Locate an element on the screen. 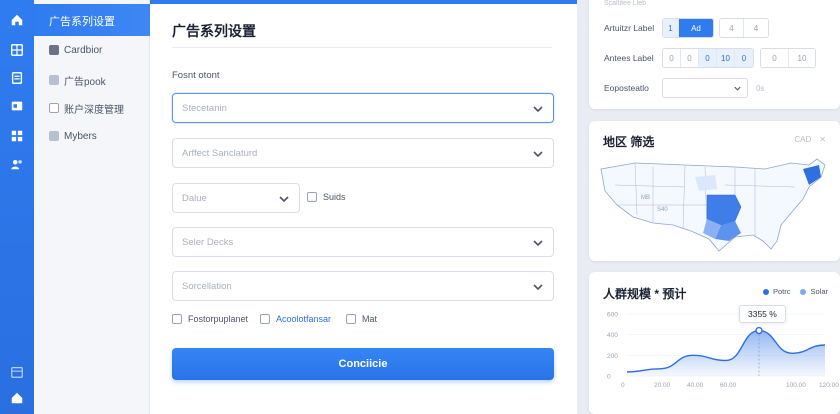  option-checkbox-1: Fostorpuplanet is located at coordinates (210, 319).